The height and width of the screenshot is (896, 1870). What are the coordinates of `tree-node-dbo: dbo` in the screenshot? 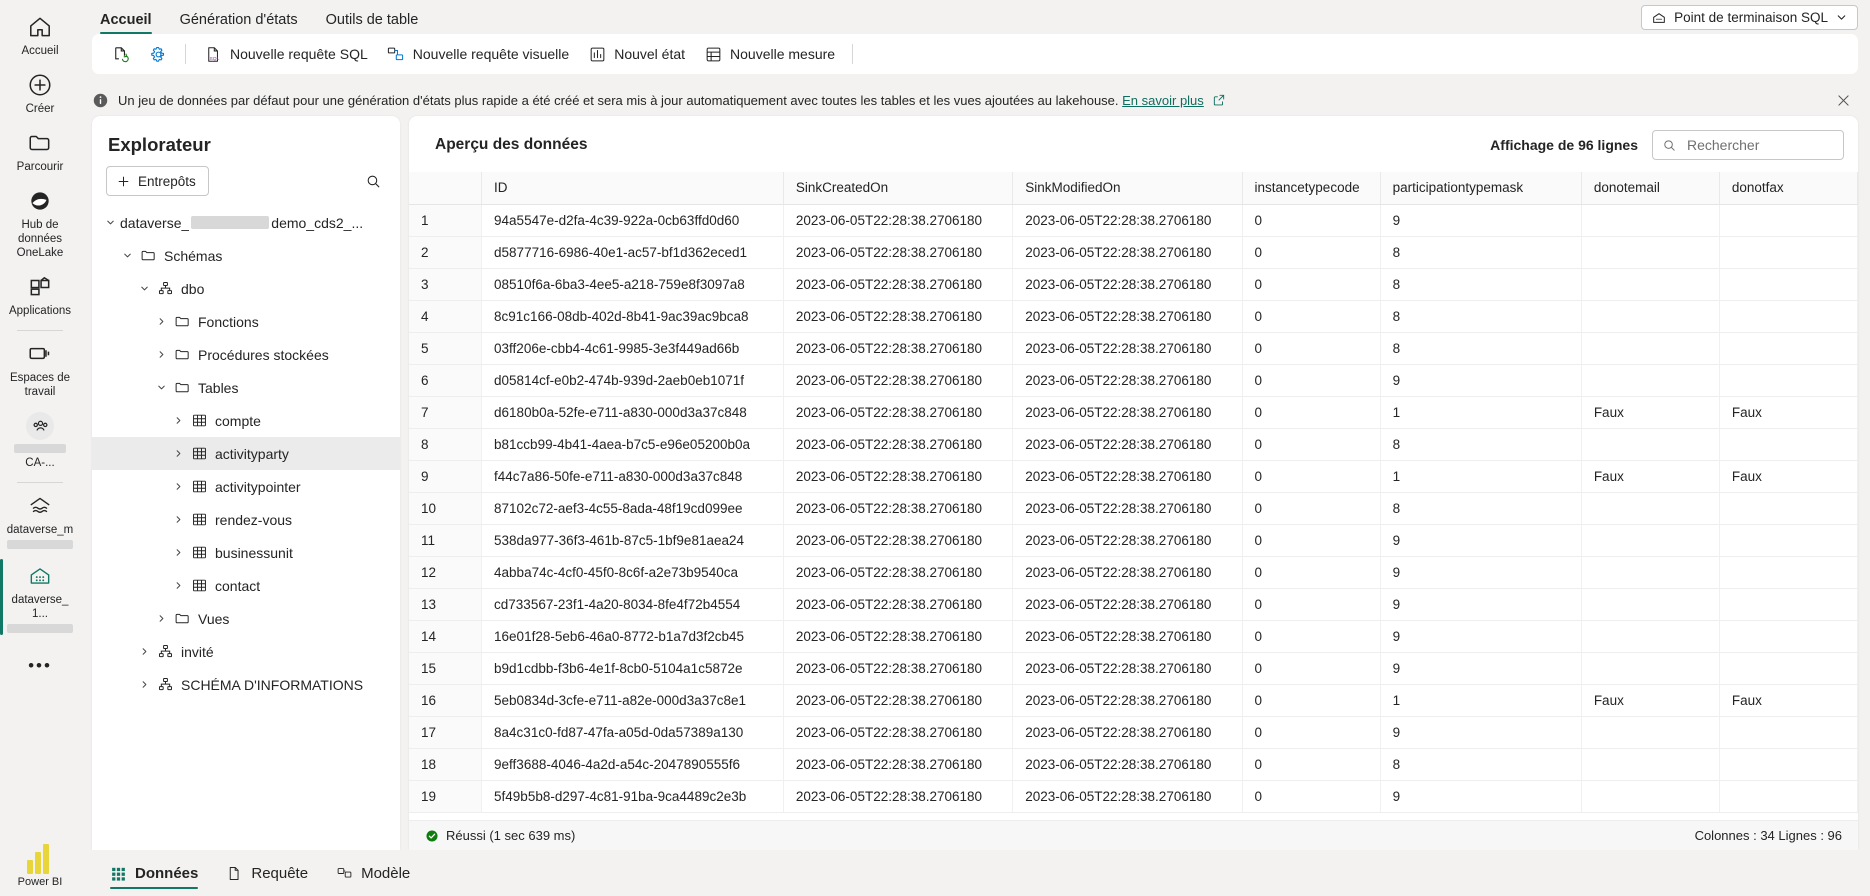 It's located at (246, 288).